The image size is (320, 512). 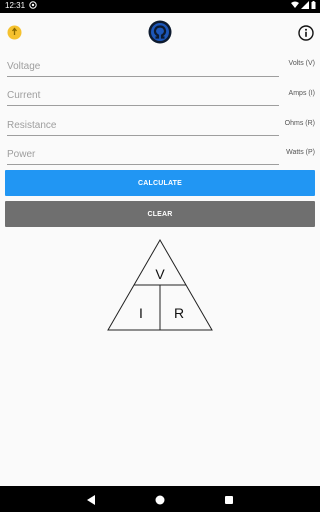 I want to click on current-field, so click(x=143, y=95).